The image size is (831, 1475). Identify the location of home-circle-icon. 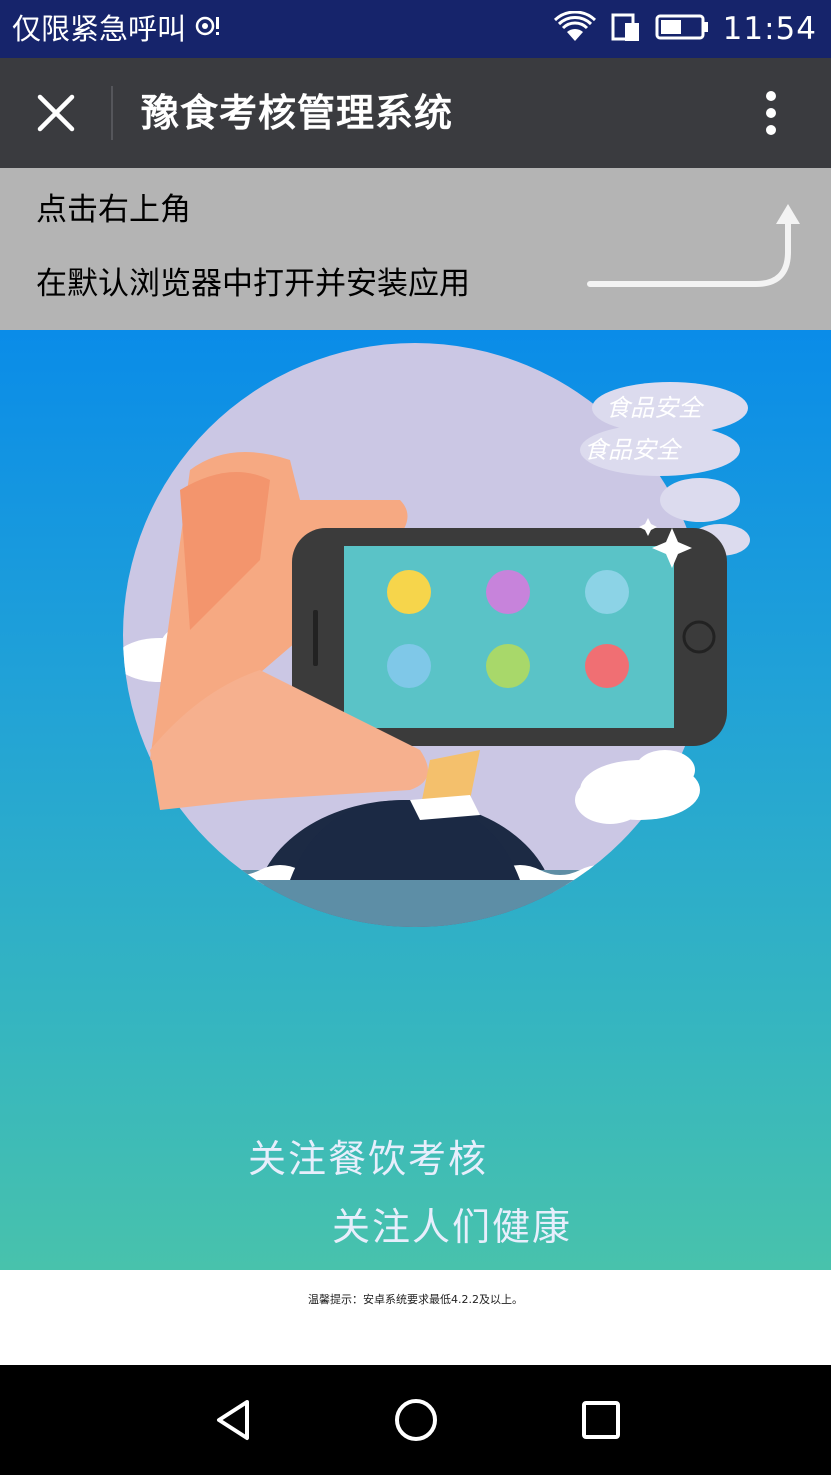
(416, 1420).